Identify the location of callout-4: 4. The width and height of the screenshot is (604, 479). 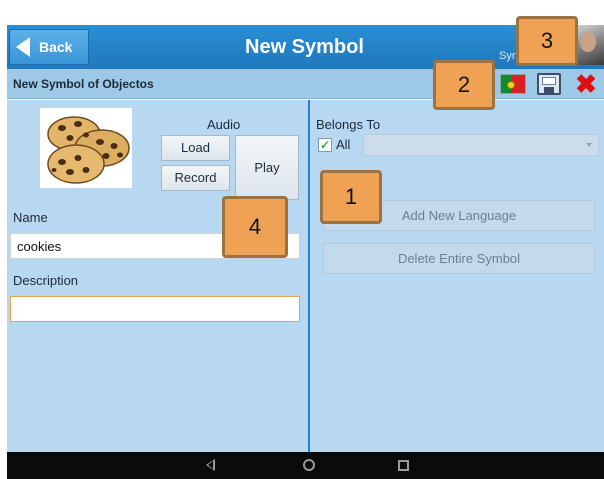
(255, 227).